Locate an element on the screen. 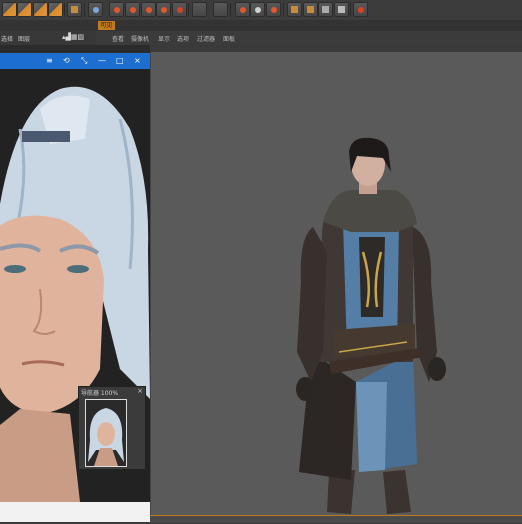 Image resolution: width=522 pixels, height=524 pixels. menu-select: 选择 is located at coordinates (7, 38).